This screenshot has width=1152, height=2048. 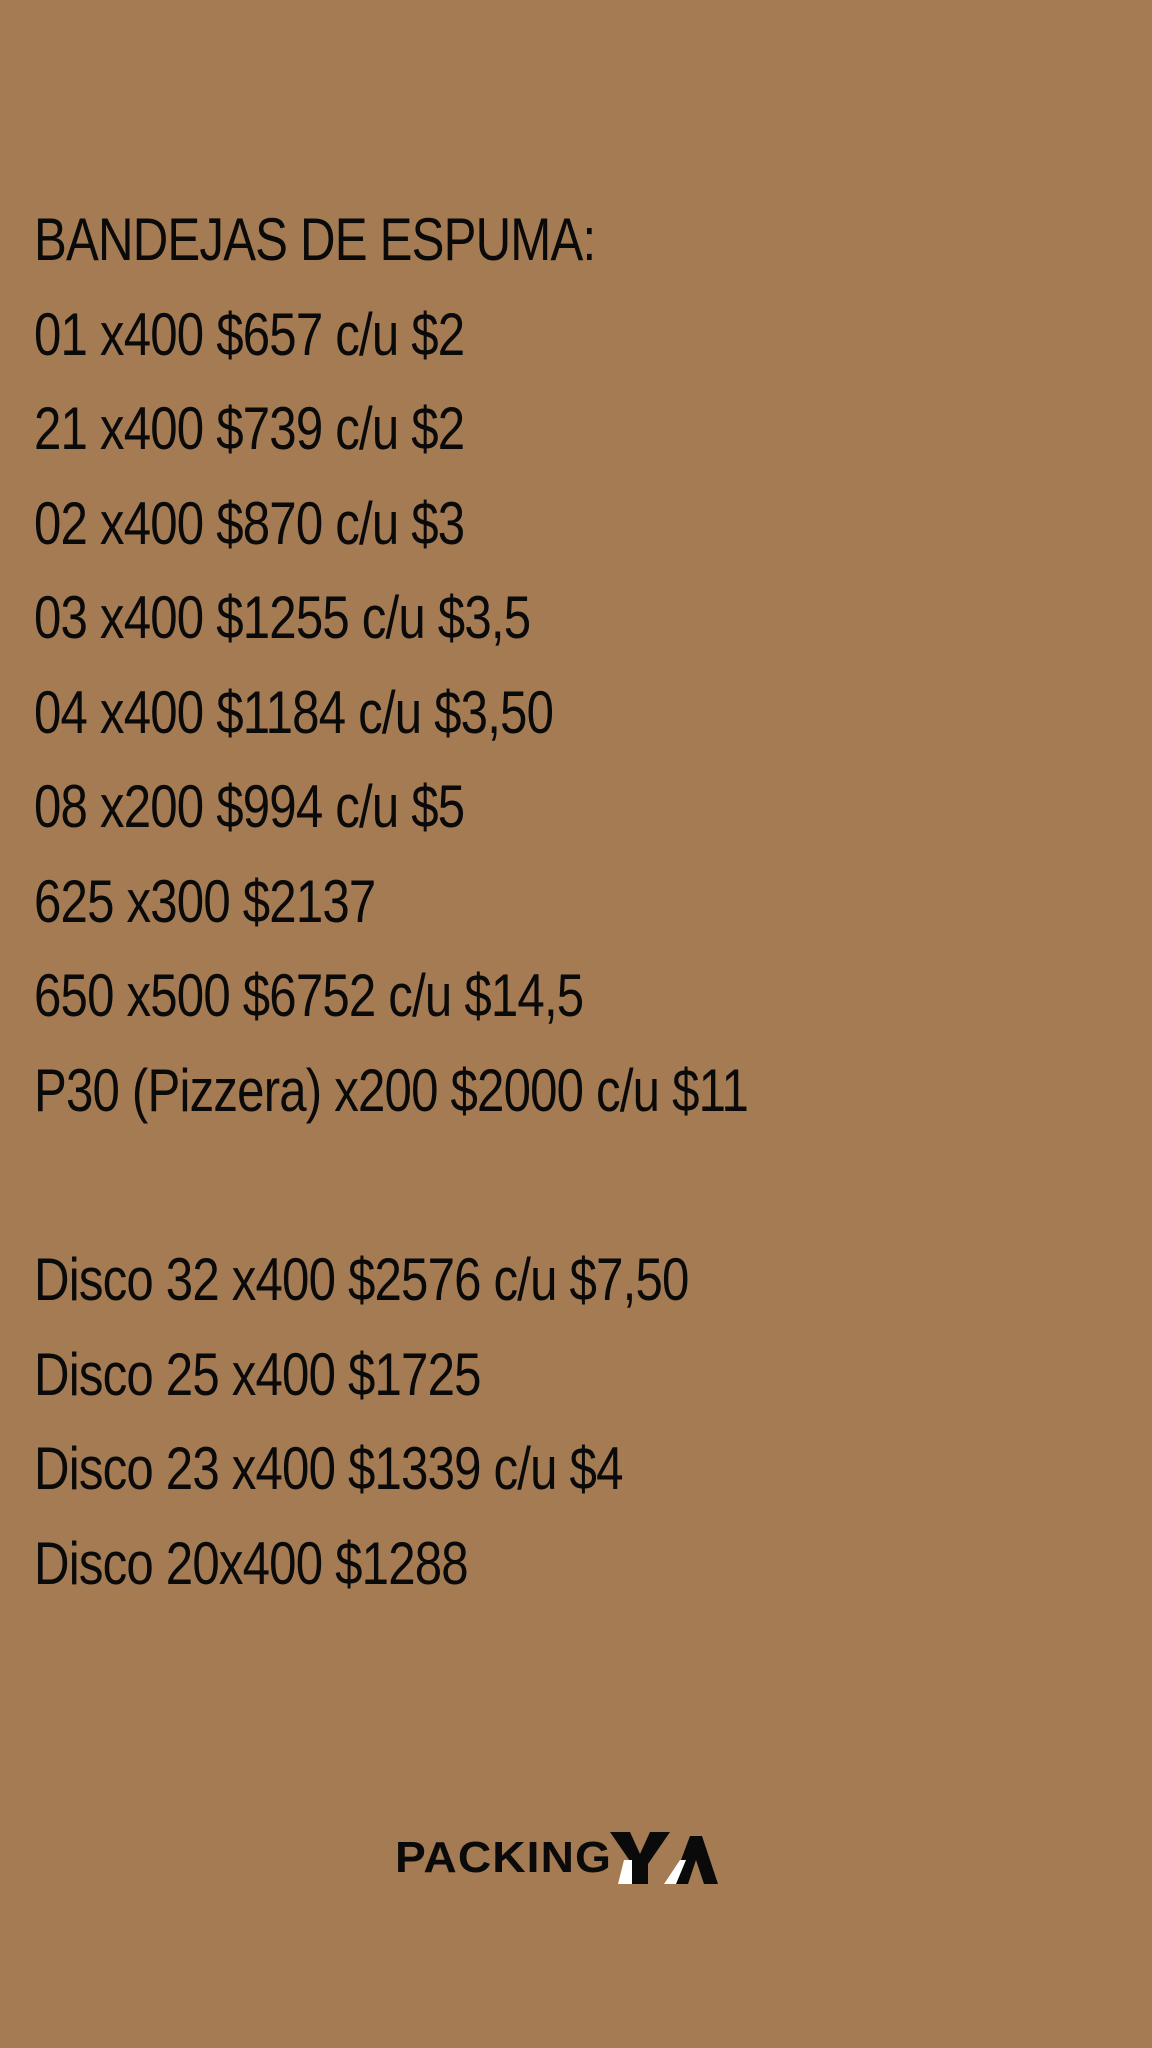 I want to click on disc-item: Disco 25 x400 $1725, so click(x=258, y=1374).